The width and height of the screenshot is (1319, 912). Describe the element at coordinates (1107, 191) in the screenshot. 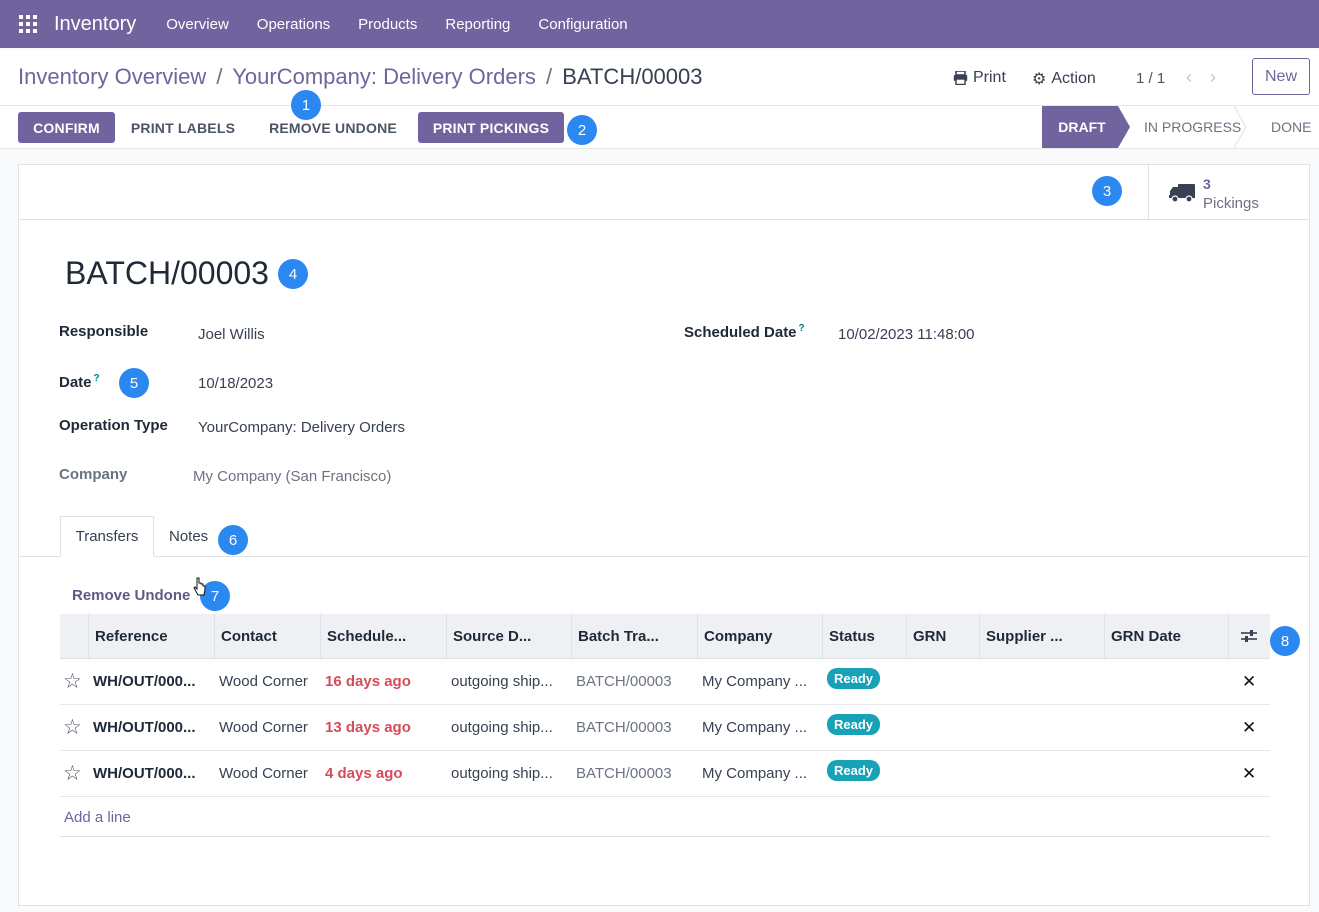

I see `annotation-marker-3: 3` at that location.